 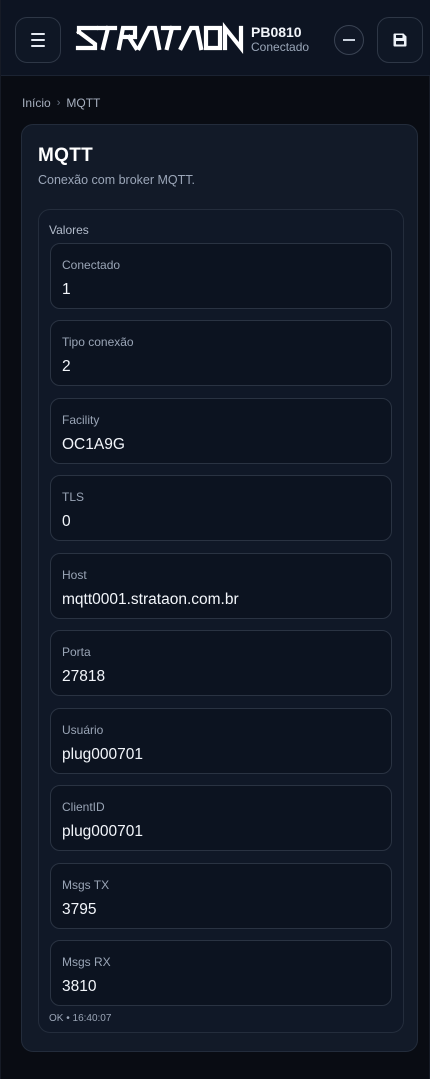 What do you see at coordinates (116, 180) in the screenshot?
I see `page-subtitle: Conexão com broker MQTT.` at bounding box center [116, 180].